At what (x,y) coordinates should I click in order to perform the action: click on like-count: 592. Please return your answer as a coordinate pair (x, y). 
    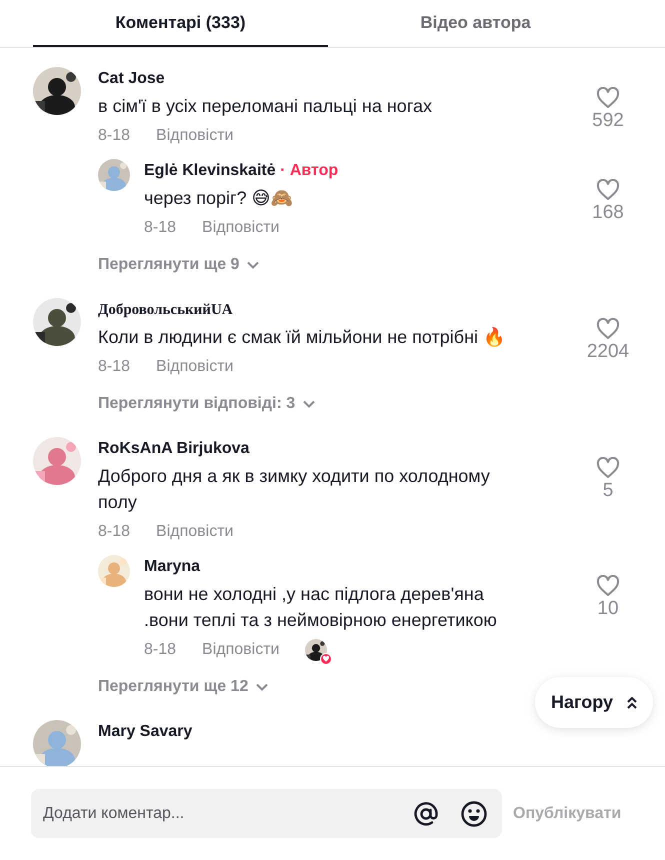
    Looking at the image, I should click on (608, 121).